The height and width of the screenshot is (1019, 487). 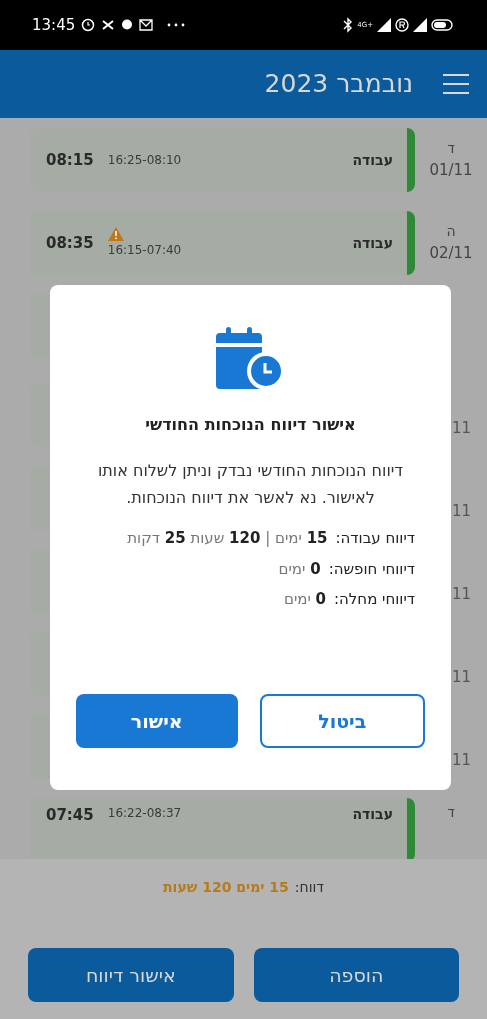 I want to click on time-range: 16:22-08:37, so click(x=144, y=813).